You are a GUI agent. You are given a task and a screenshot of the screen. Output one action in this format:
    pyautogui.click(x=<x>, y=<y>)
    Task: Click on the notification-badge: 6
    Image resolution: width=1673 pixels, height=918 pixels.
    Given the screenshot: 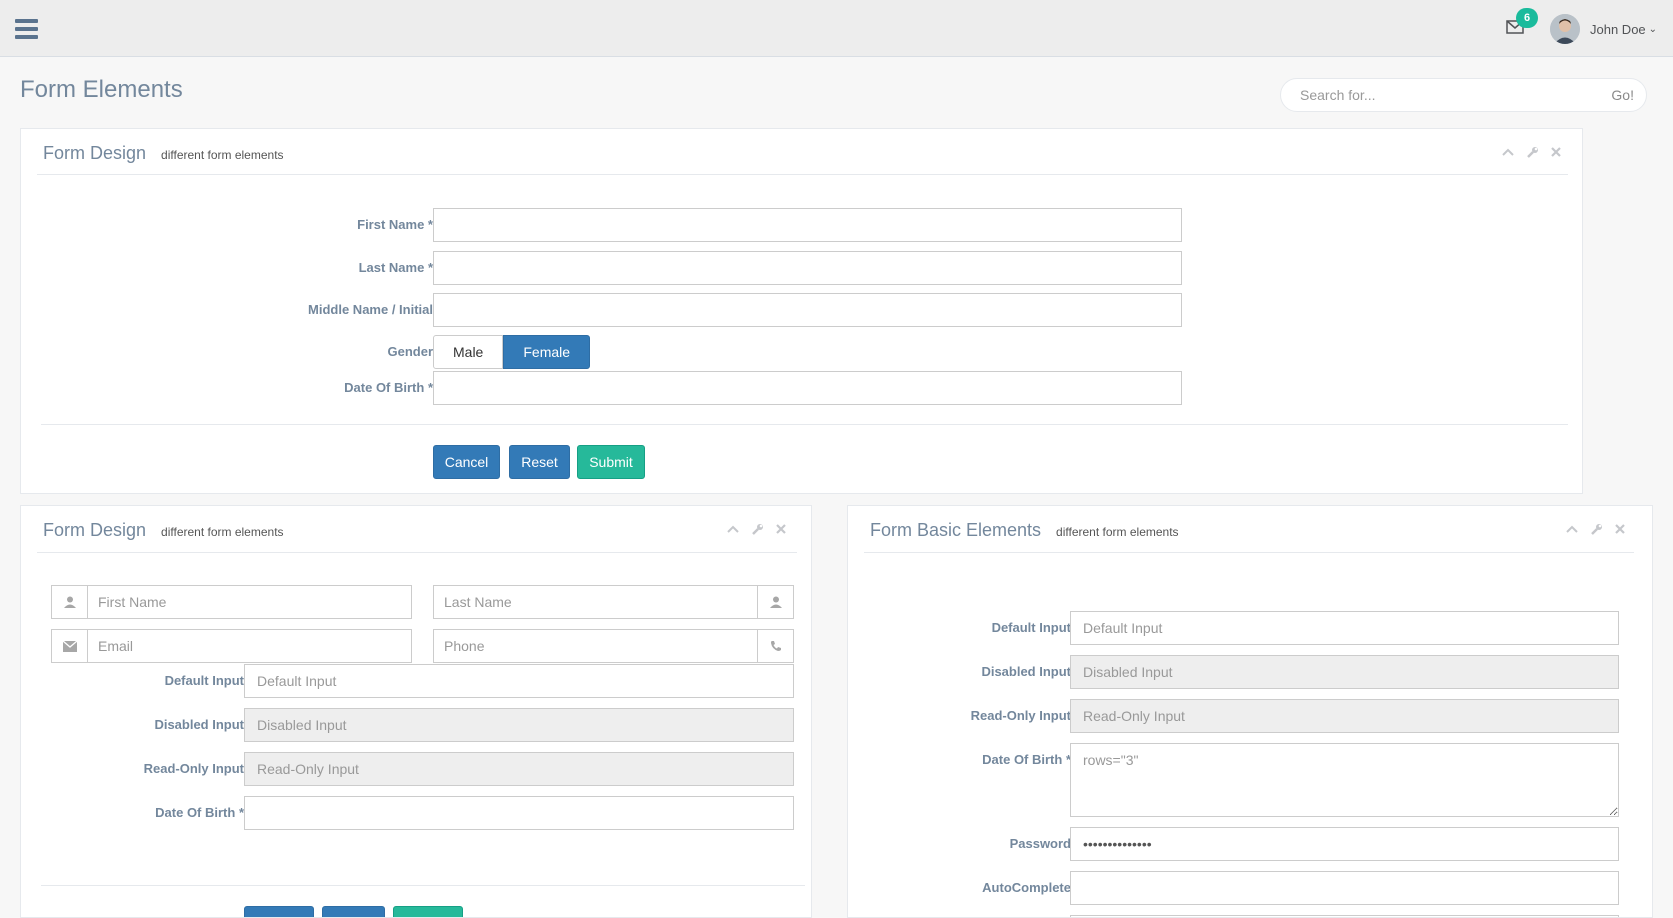 What is the action you would take?
    pyautogui.click(x=1527, y=18)
    